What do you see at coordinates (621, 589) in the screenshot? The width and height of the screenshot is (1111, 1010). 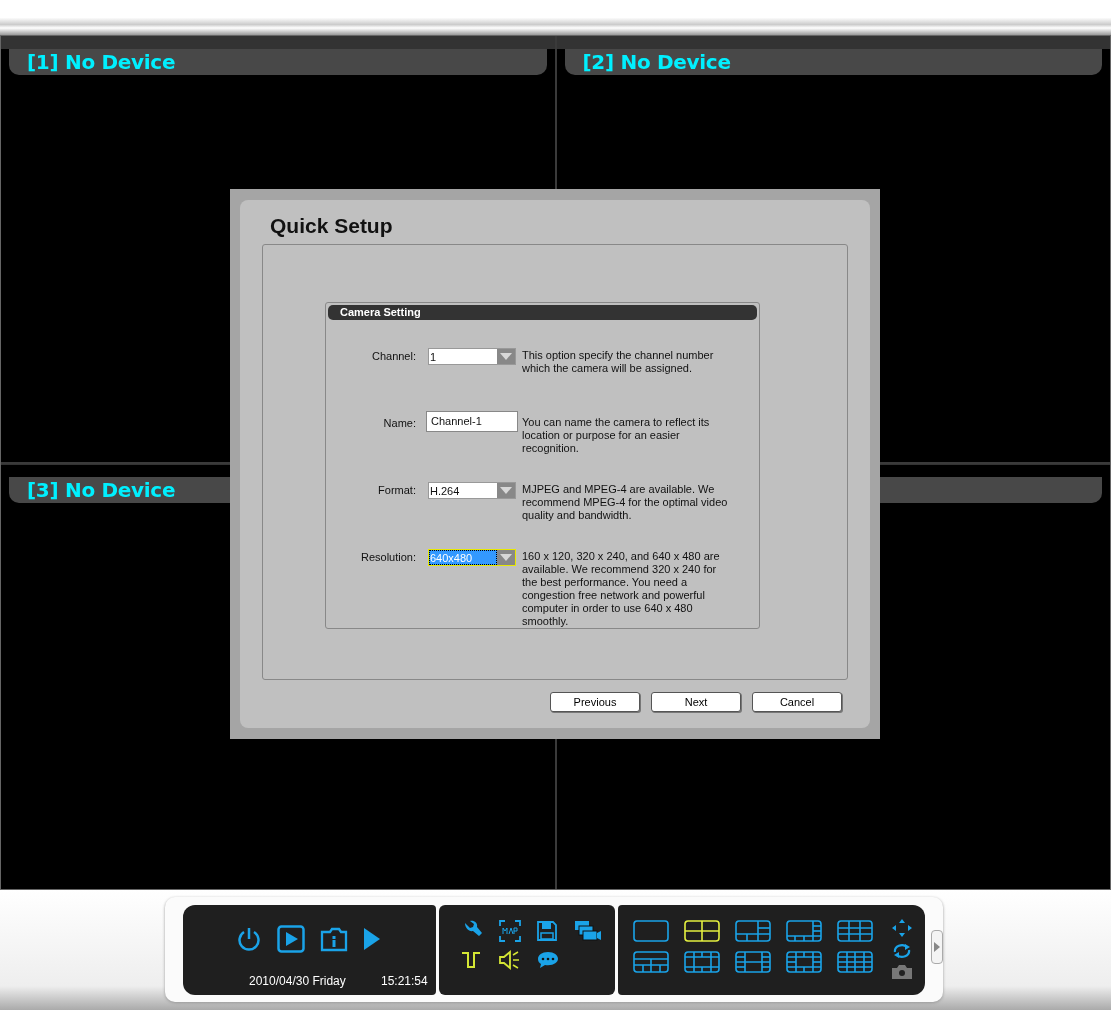 I see `field-description: 160 x 120, 320 x 240, and 640 x 480 are available. We recommend 320 x 240 for the best performance. You need a congestion free network and powerful computer in order to use 640 x 480 smoothly.` at bounding box center [621, 589].